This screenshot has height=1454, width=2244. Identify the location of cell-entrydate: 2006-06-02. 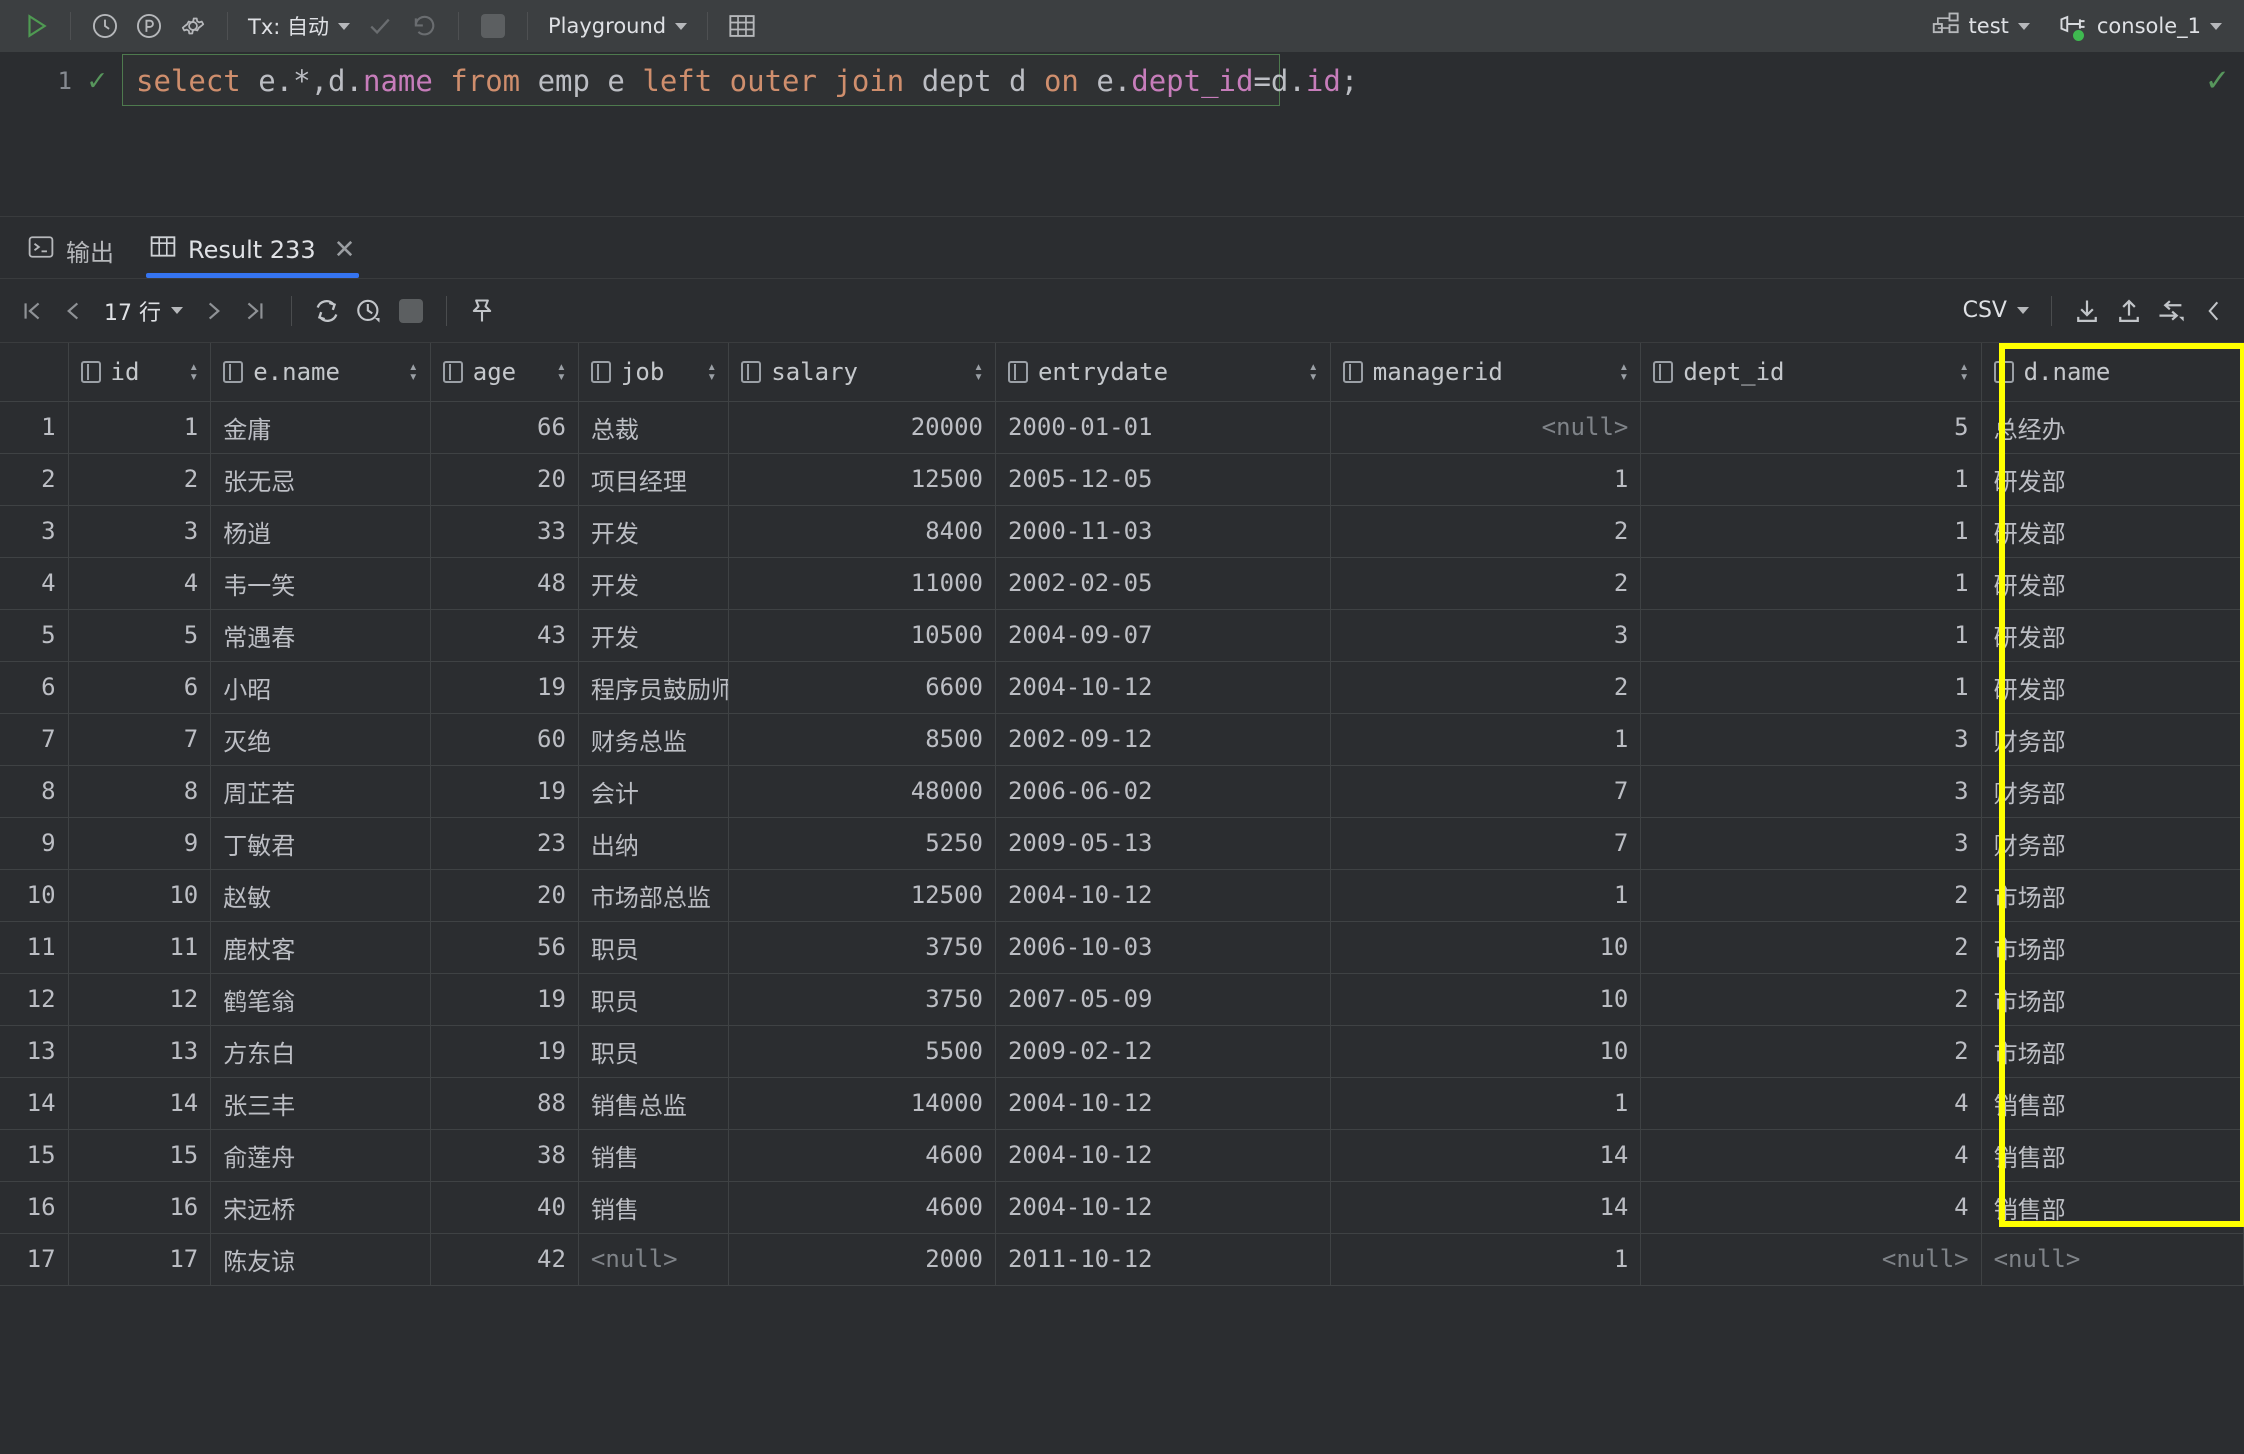
(1163, 791).